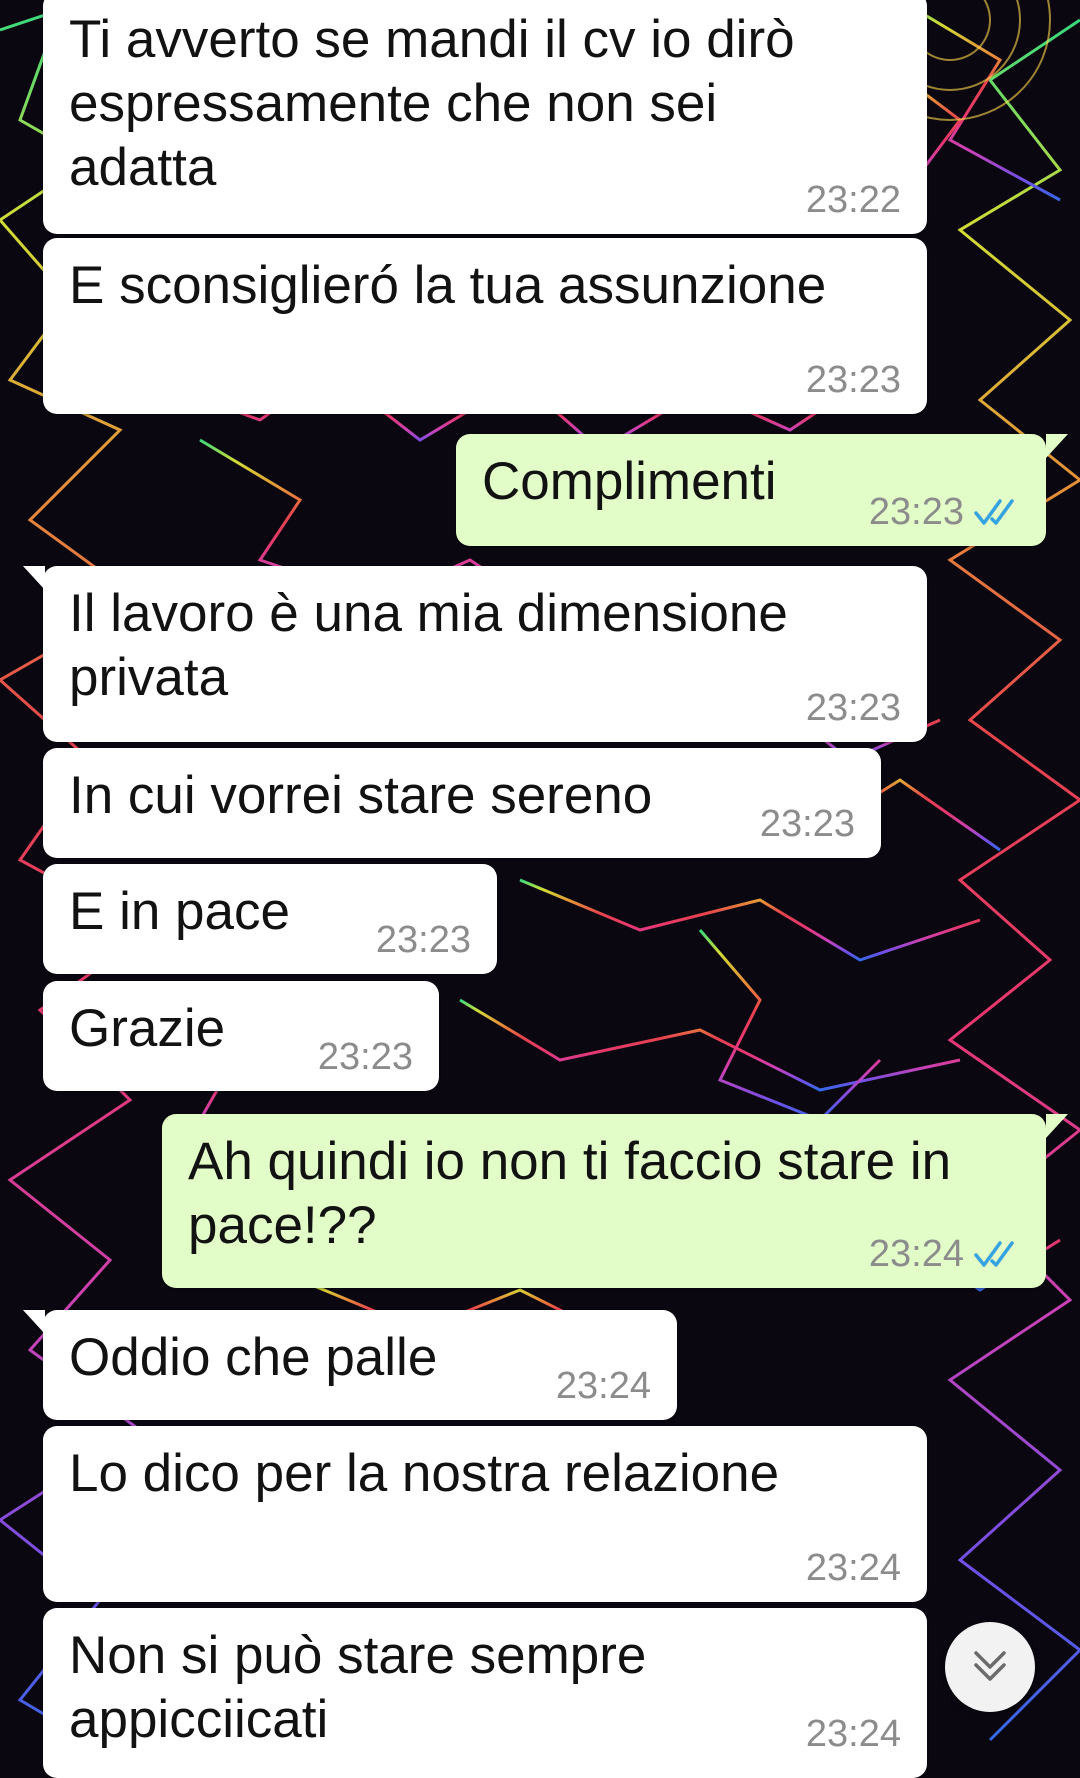  I want to click on message-bubble-incoming: In cui vorrei stare sereno 23:23, so click(462, 803).